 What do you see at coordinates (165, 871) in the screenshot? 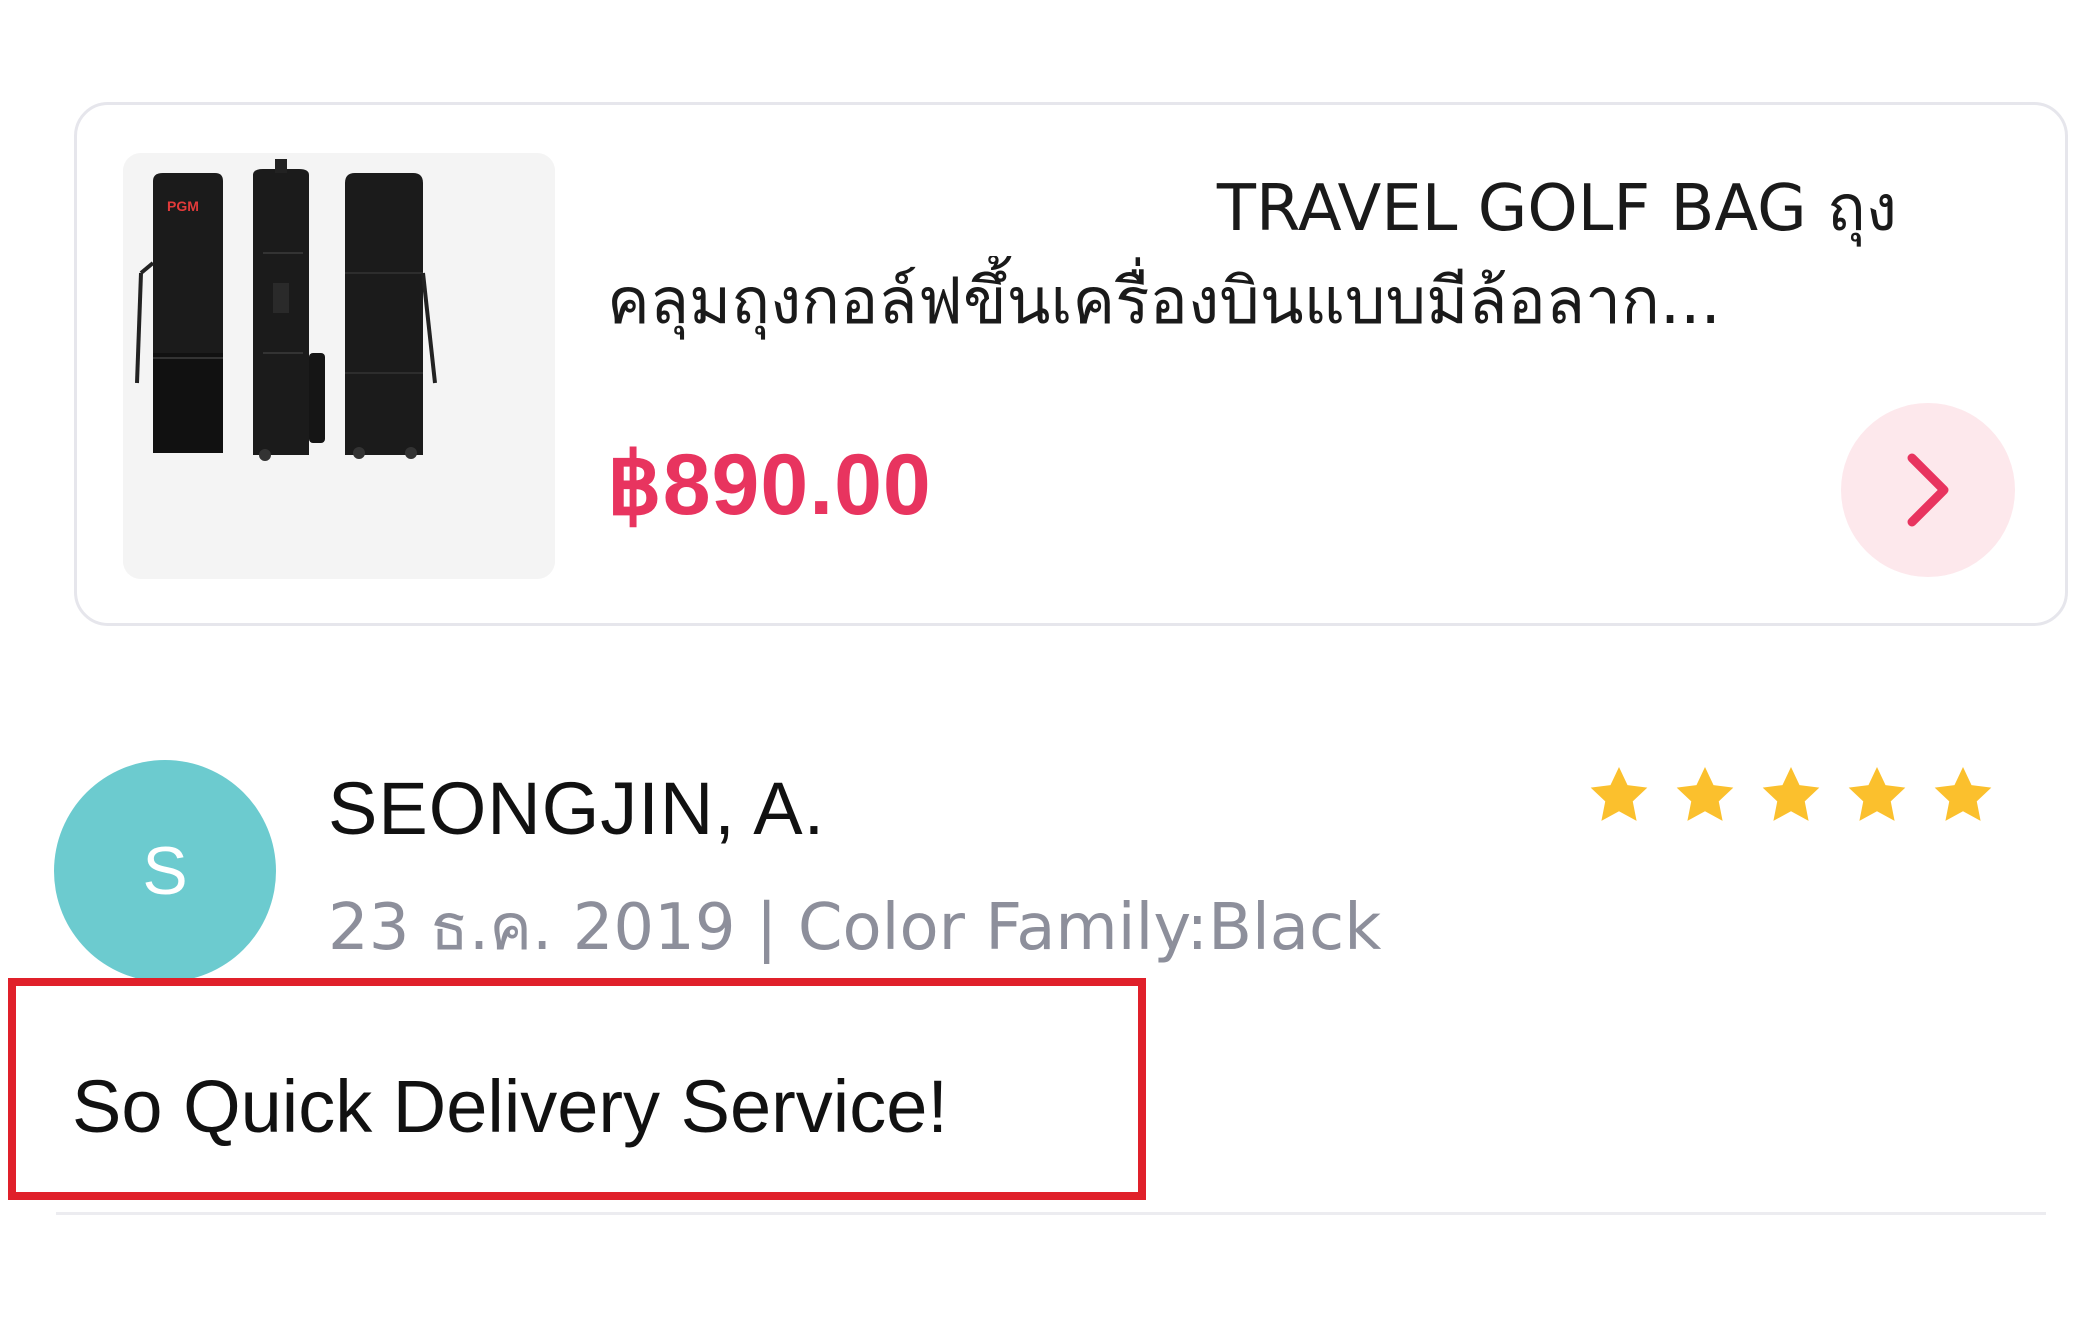
I see `avatar: S` at bounding box center [165, 871].